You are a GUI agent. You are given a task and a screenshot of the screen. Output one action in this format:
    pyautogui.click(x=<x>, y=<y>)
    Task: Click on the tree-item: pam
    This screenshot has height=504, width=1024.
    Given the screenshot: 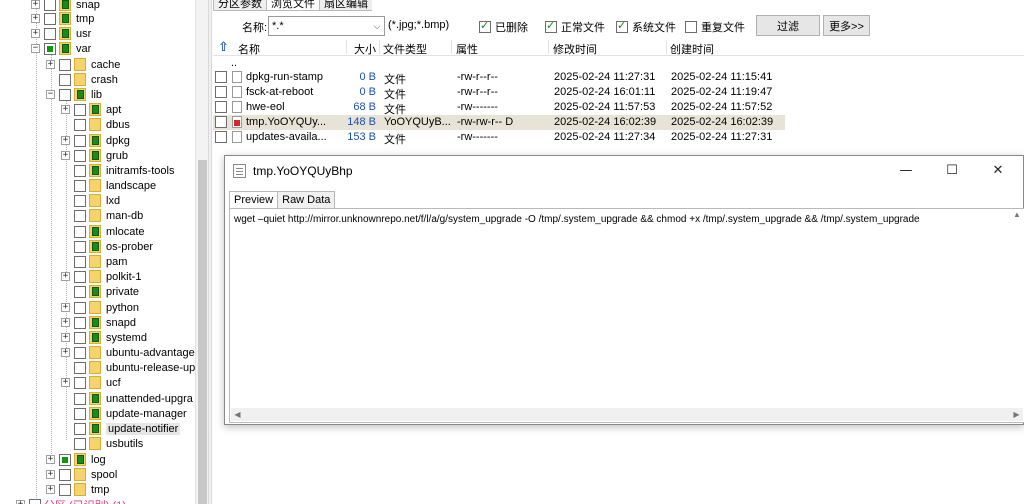 What is the action you would take?
    pyautogui.click(x=94, y=261)
    